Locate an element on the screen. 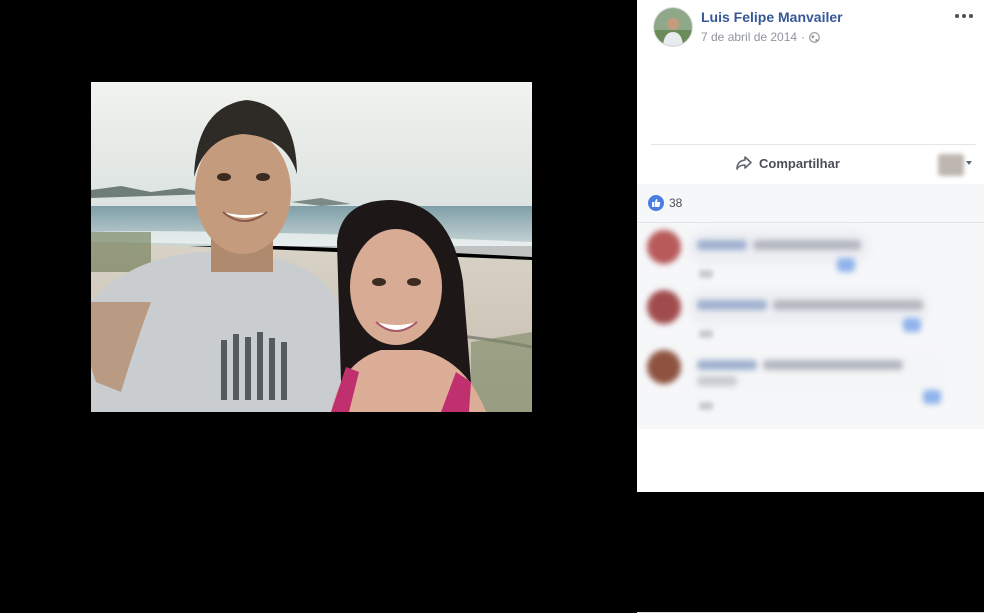  comment-bubble is located at coordinates (820, 373).